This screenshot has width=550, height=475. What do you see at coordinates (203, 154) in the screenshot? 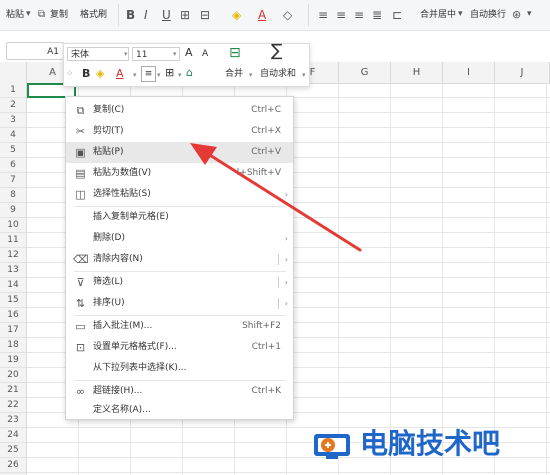
I see `arrow-head` at bounding box center [203, 154].